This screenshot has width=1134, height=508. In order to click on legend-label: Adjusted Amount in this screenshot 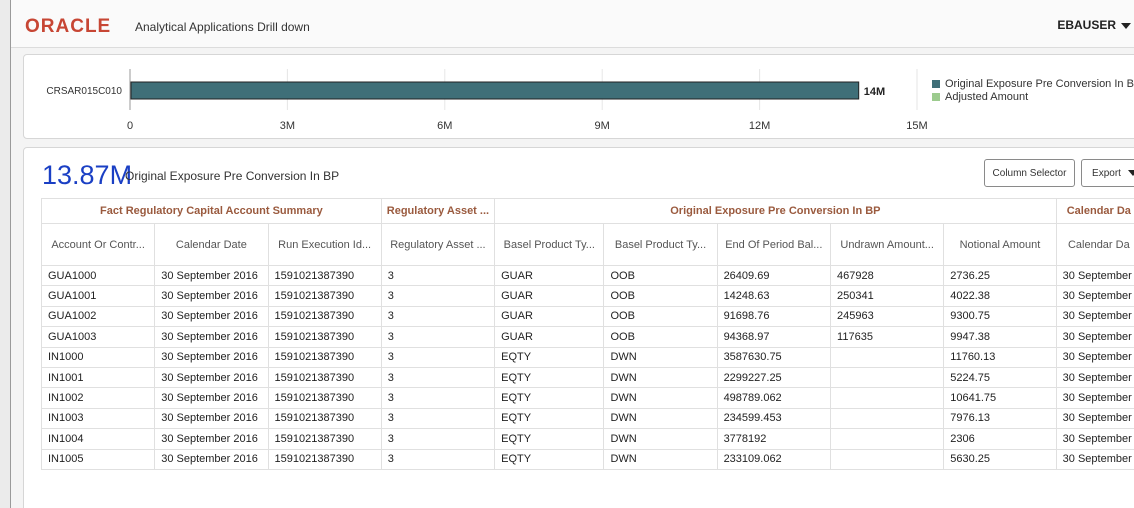, I will do `click(987, 96)`.